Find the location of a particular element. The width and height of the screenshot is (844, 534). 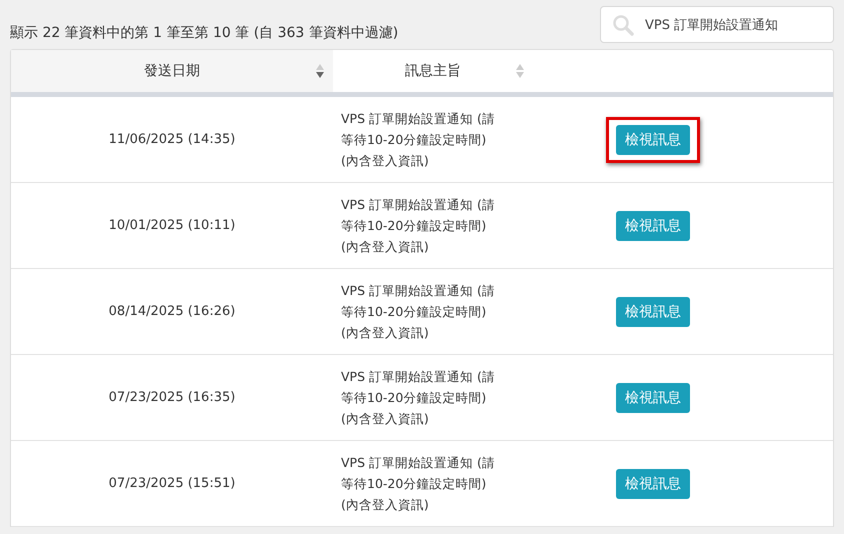

sort-icon is located at coordinates (320, 71).